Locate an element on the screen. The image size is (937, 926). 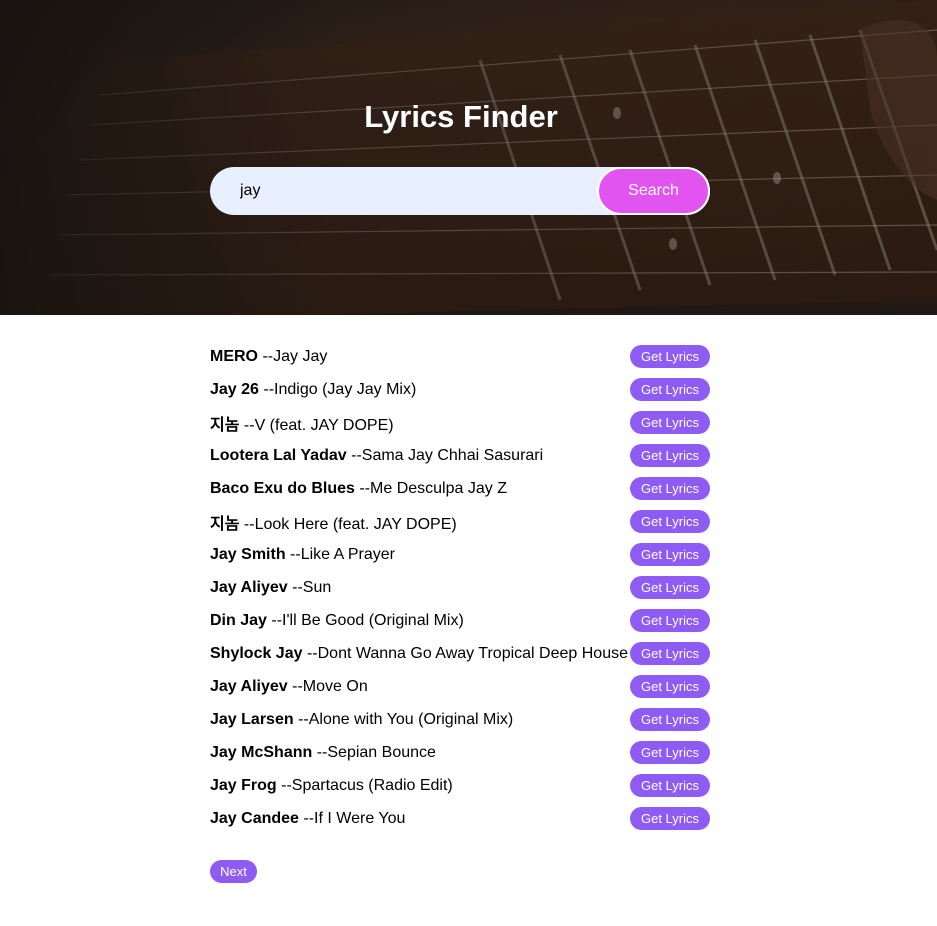
song-info: Jay Frog --Spartacus (Radio Edit) is located at coordinates (331, 786).